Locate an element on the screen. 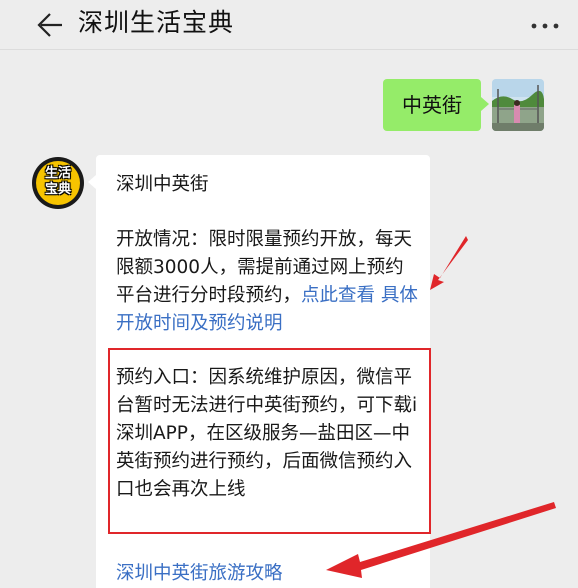 This screenshot has height=588, width=578. more-dots-icon is located at coordinates (545, 26).